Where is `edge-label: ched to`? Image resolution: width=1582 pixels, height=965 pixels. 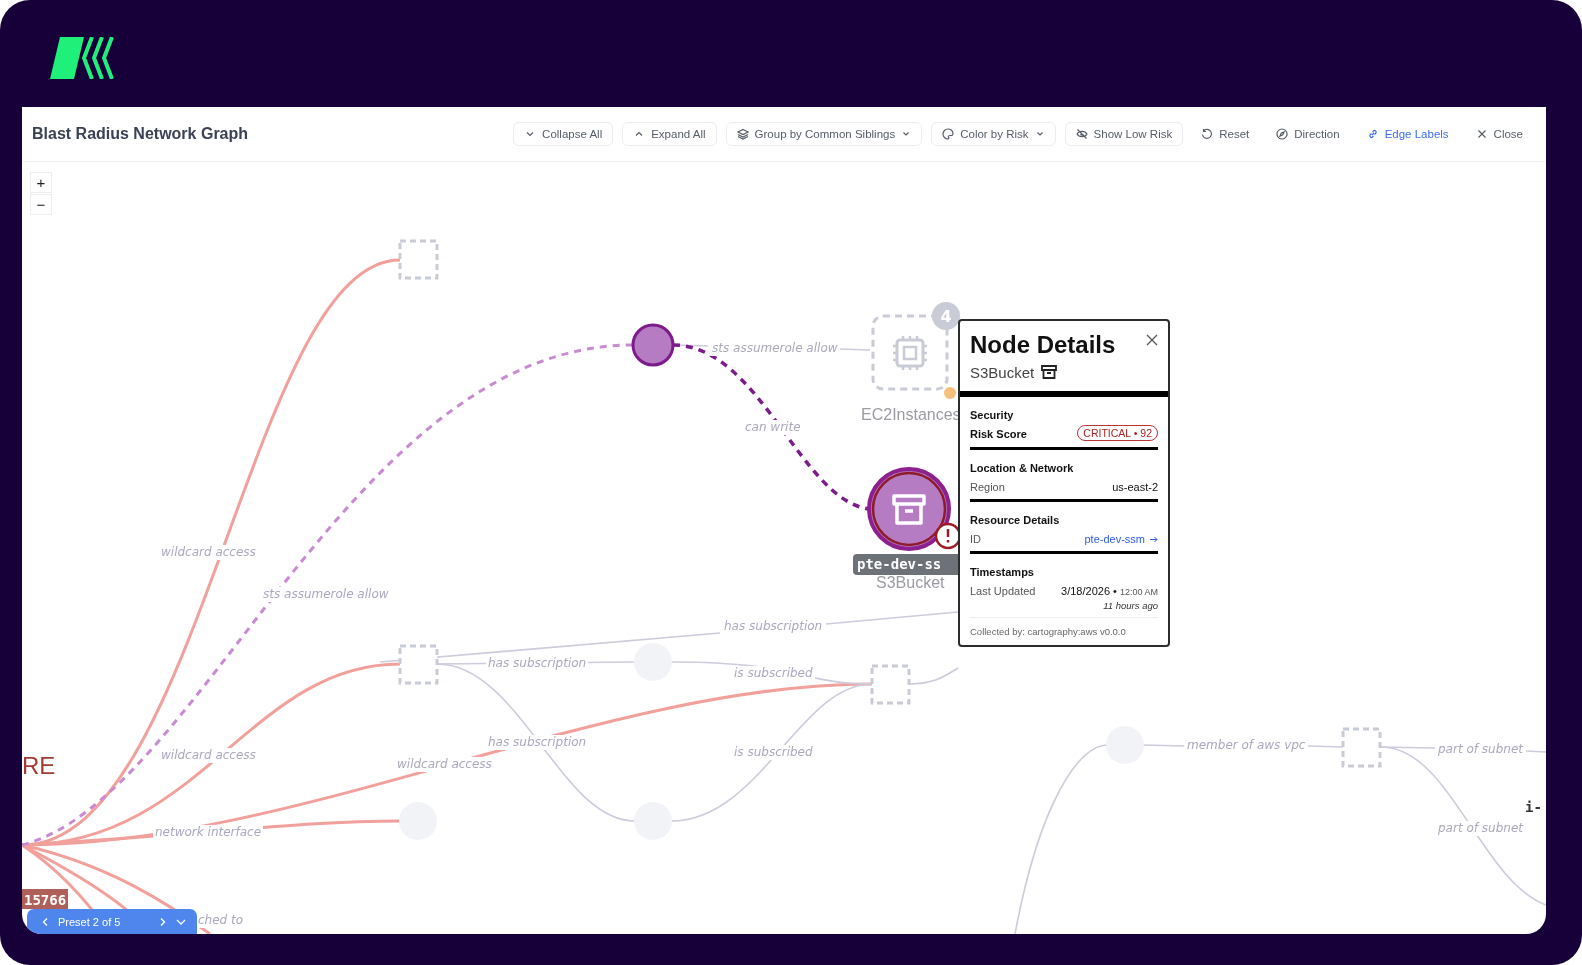
edge-label: ched to is located at coordinates (221, 920).